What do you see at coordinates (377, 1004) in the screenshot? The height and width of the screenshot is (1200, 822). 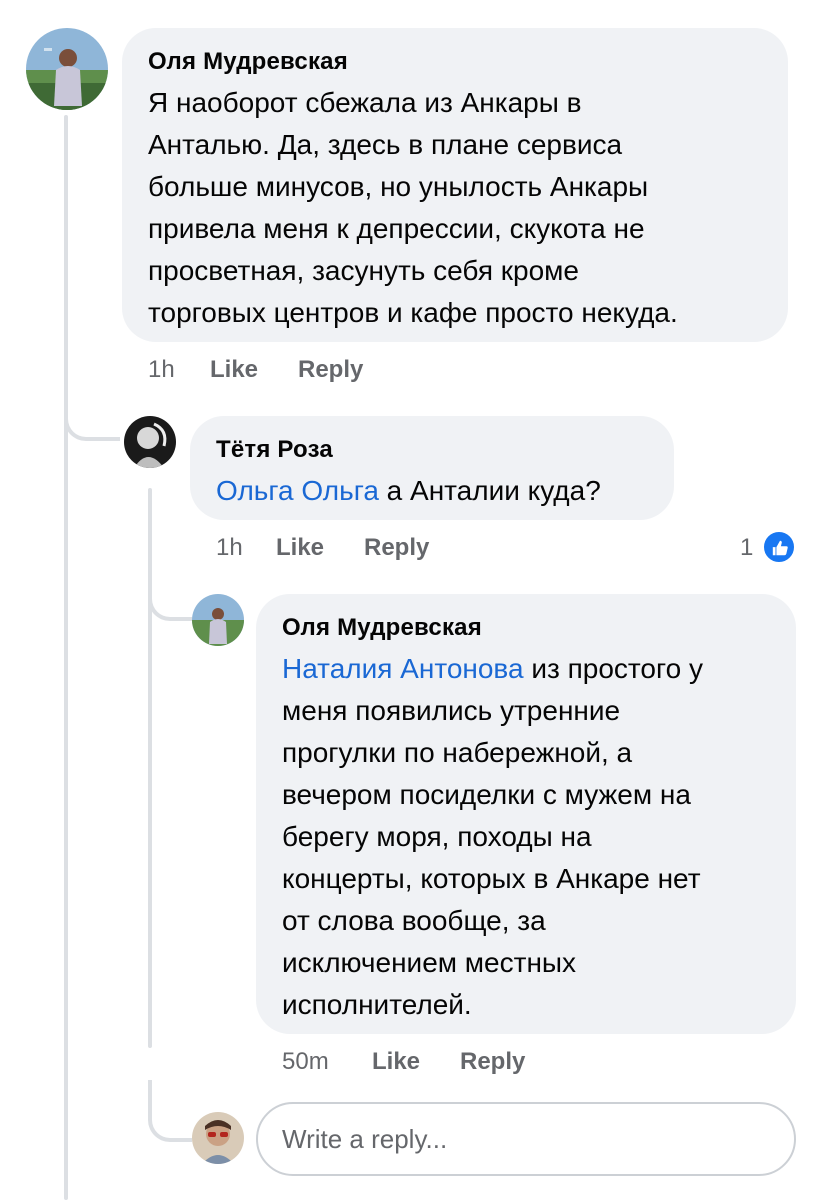 I see `comment-line: исполнителей.` at bounding box center [377, 1004].